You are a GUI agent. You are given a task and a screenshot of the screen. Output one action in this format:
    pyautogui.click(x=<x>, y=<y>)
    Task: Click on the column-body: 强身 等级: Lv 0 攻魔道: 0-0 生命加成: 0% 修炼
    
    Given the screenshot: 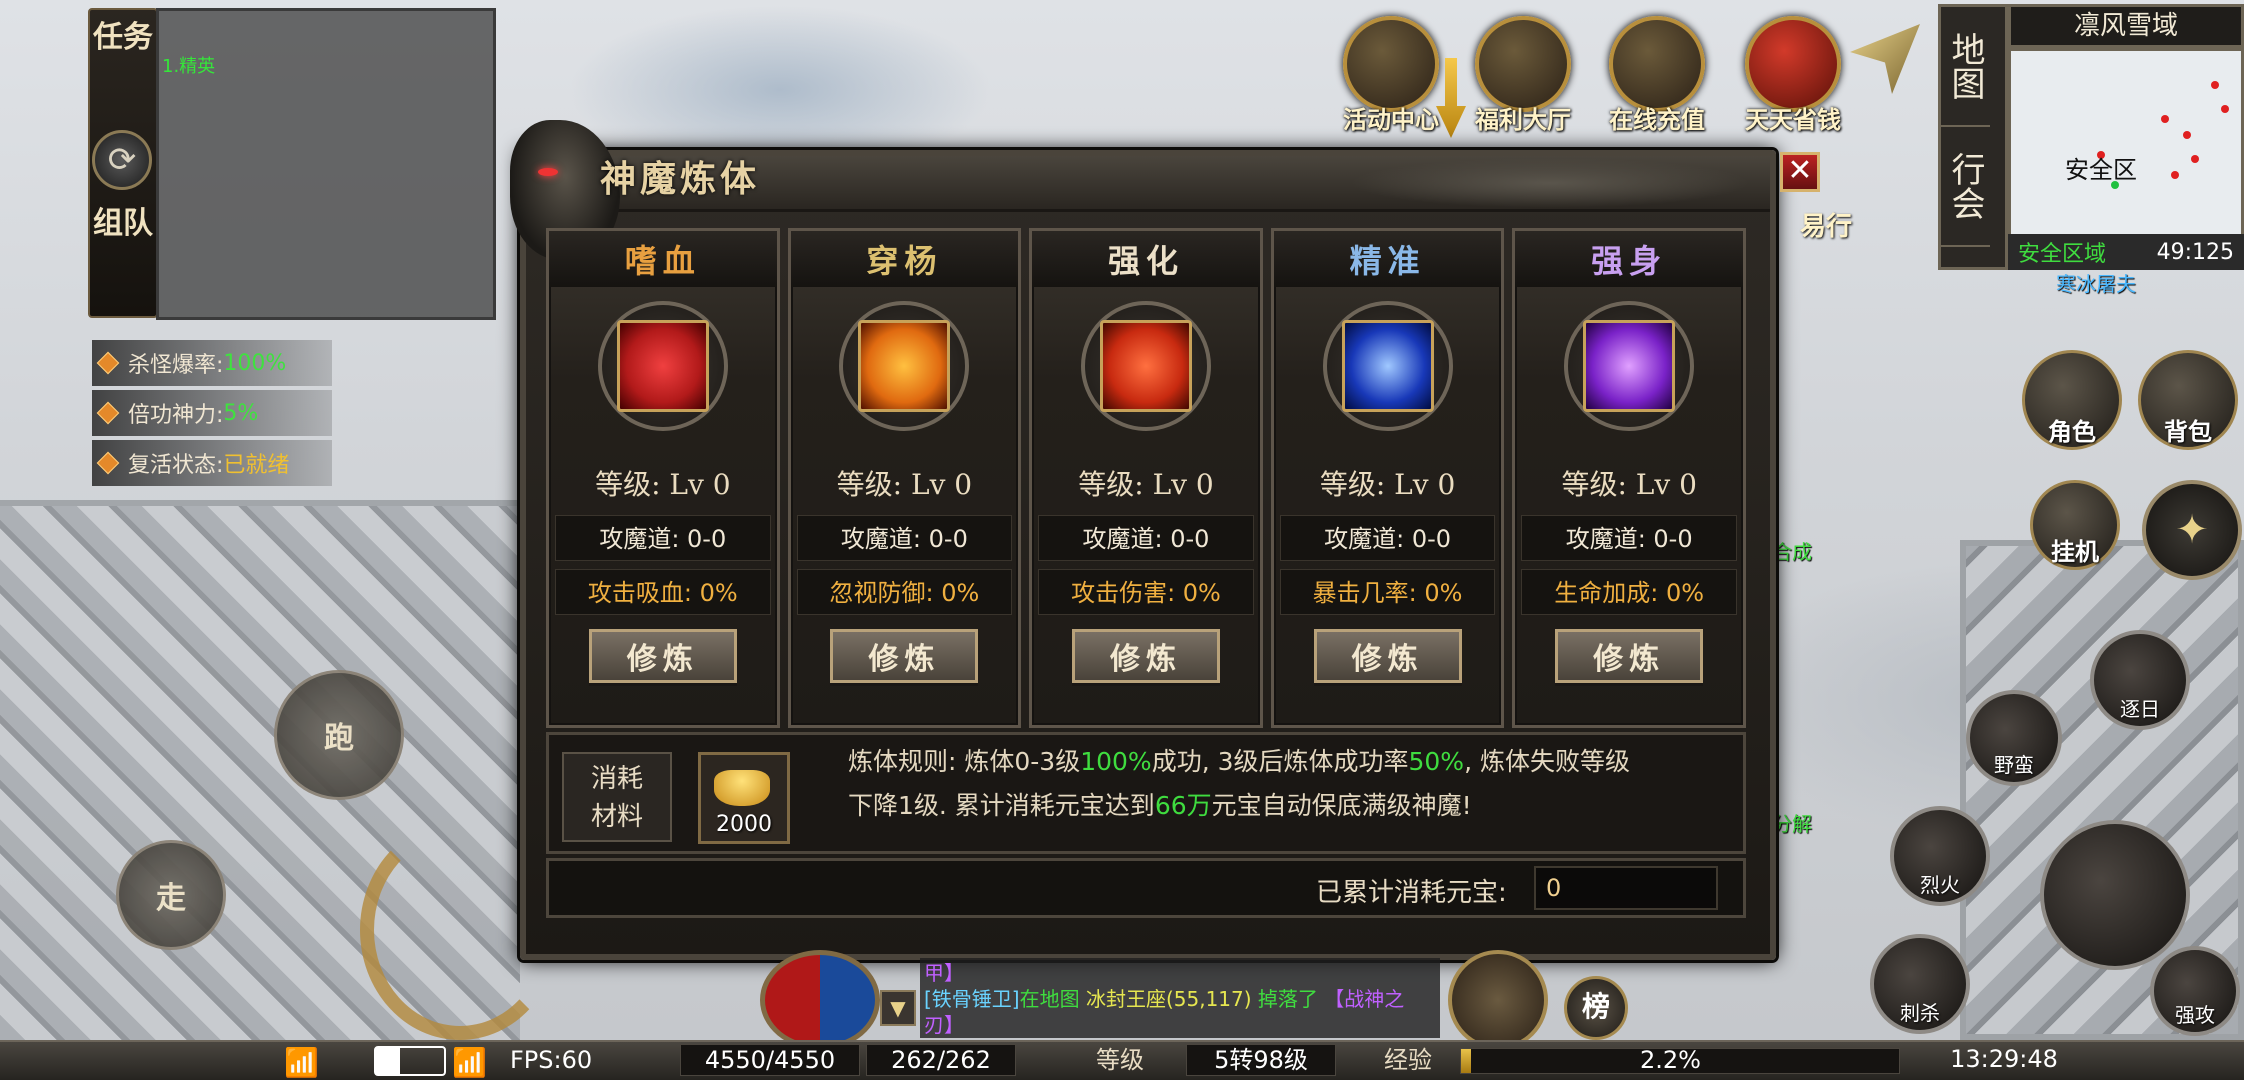 What is the action you would take?
    pyautogui.click(x=1629, y=478)
    